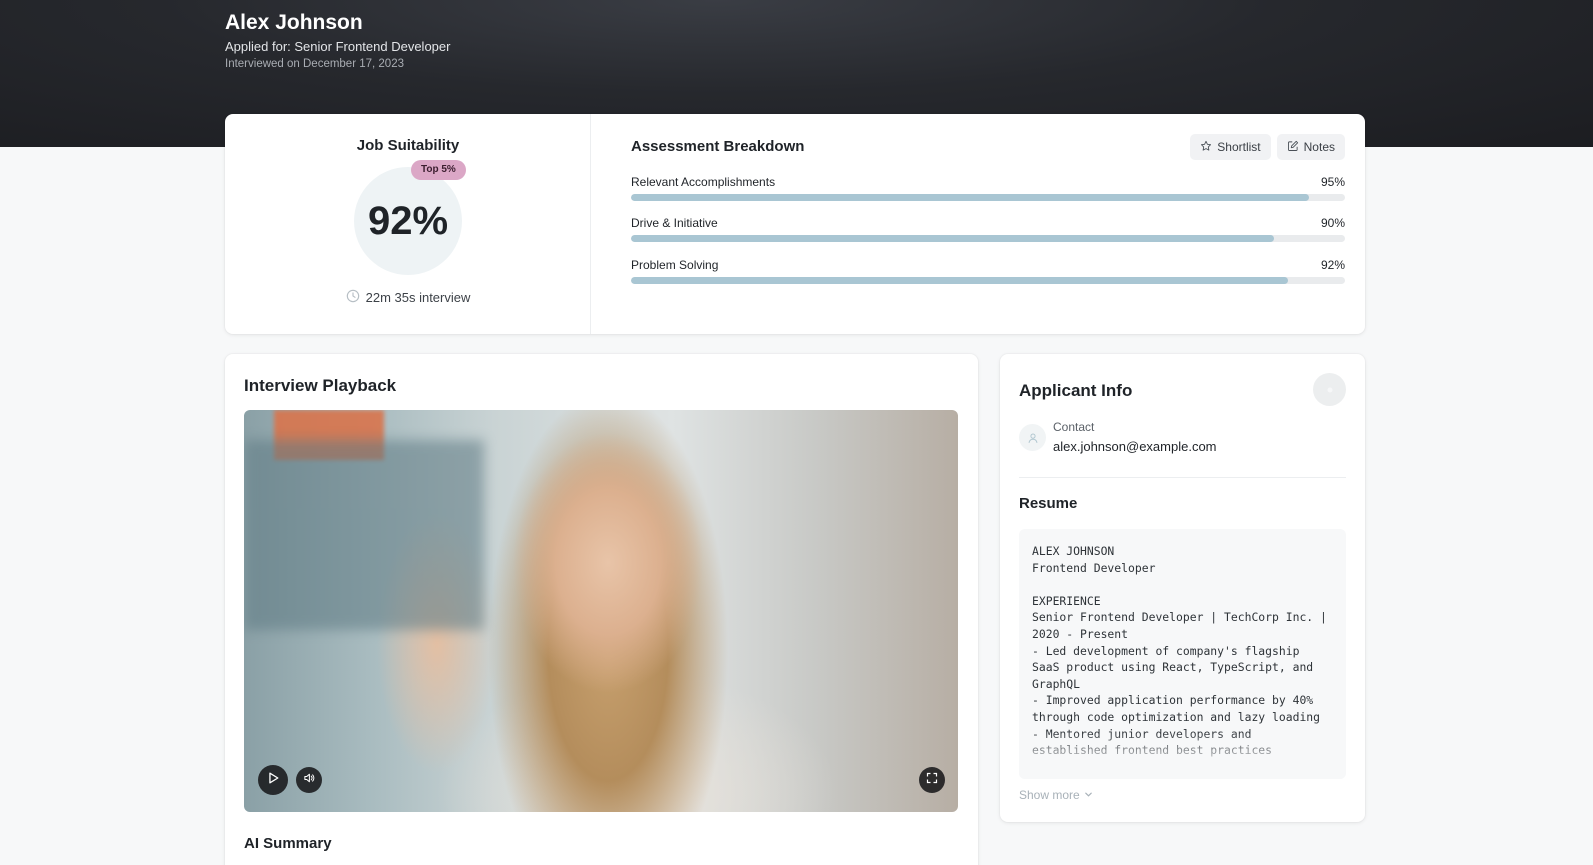  I want to click on action-buttons: Shortlist Notes, so click(1267, 147).